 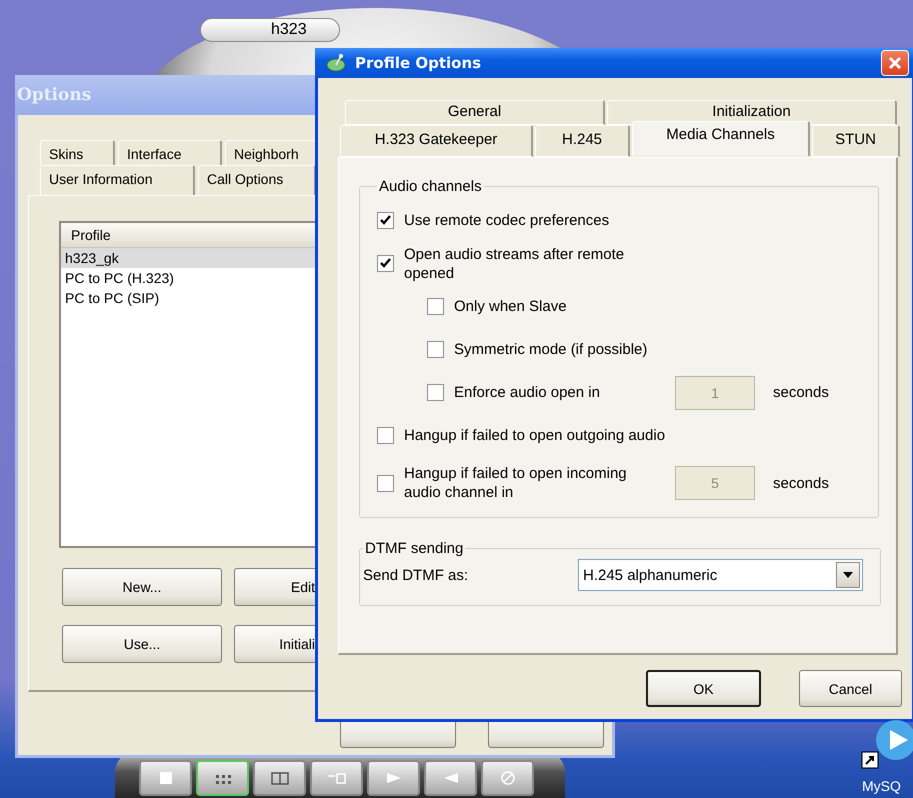 I want to click on checkbox-label: Symmetric mode (if possible), so click(x=551, y=349).